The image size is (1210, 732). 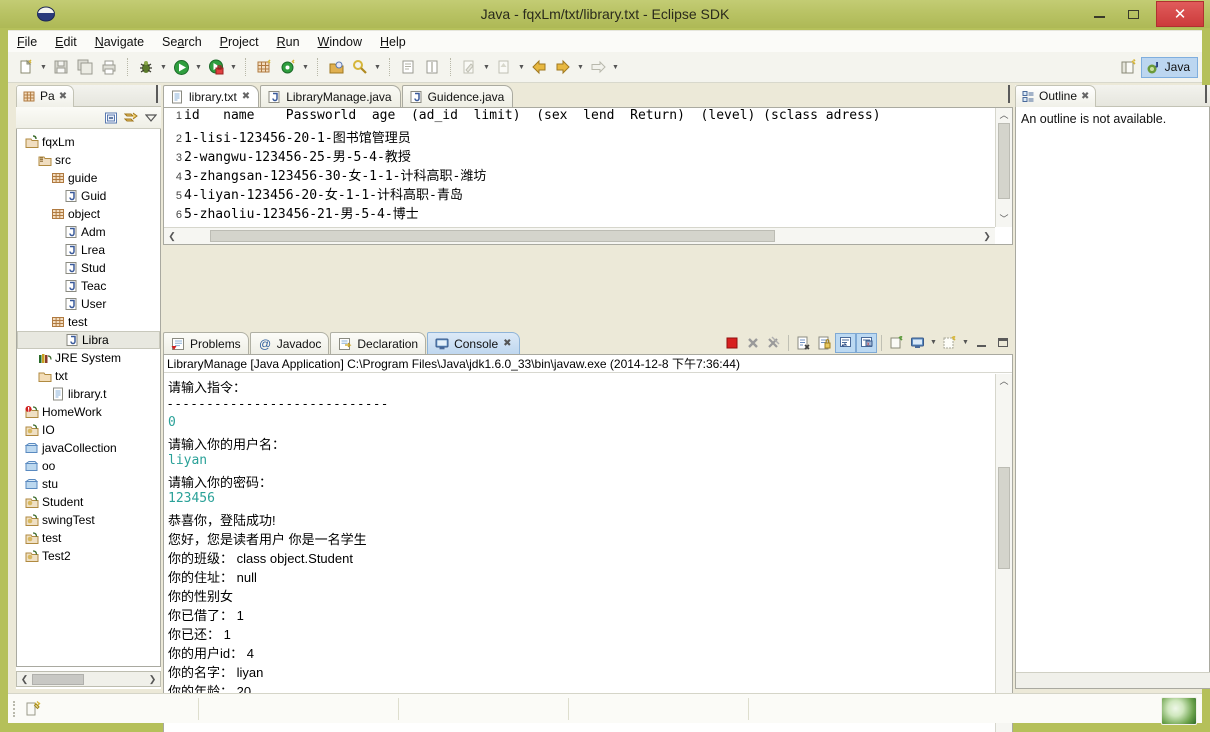 I want to click on scroll-left-icon: ❮, so click(x=24, y=679).